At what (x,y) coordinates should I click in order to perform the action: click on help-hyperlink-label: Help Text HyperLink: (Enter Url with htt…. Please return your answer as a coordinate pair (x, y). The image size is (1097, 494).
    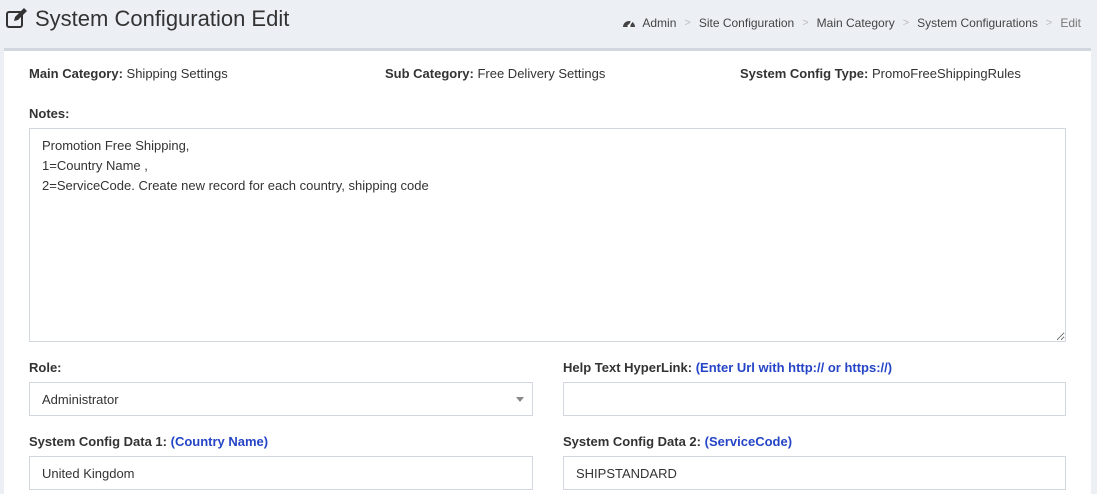
    Looking at the image, I should click on (727, 367).